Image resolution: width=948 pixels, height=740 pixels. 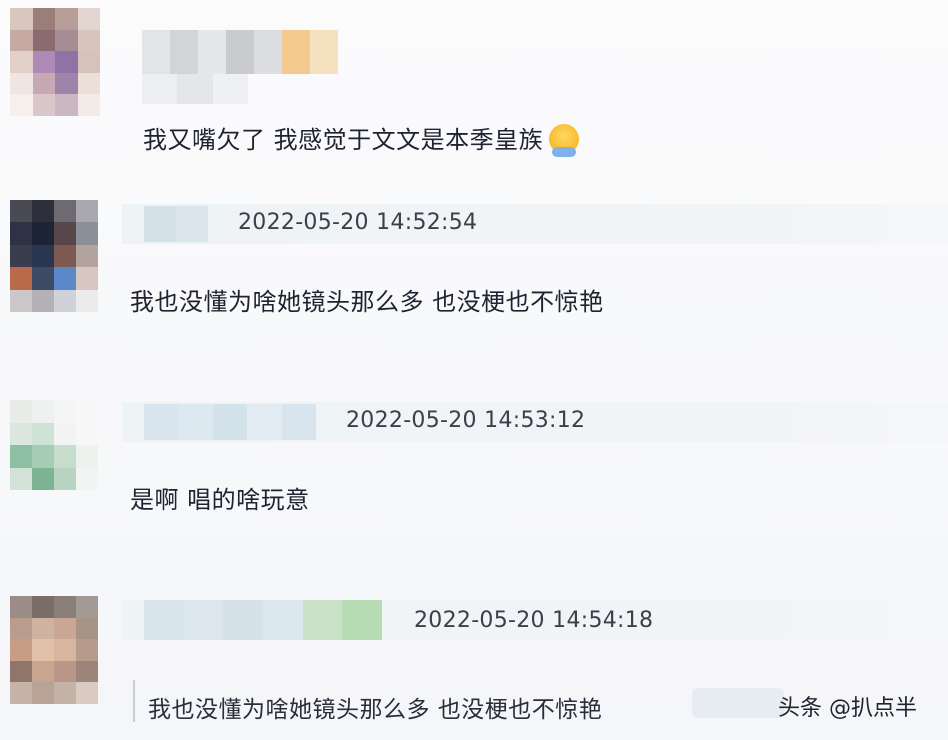 What do you see at coordinates (375, 710) in the screenshot?
I see `quoted-reply: 我也没懂为啥她镜头那么多 也没梗也不惊艳` at bounding box center [375, 710].